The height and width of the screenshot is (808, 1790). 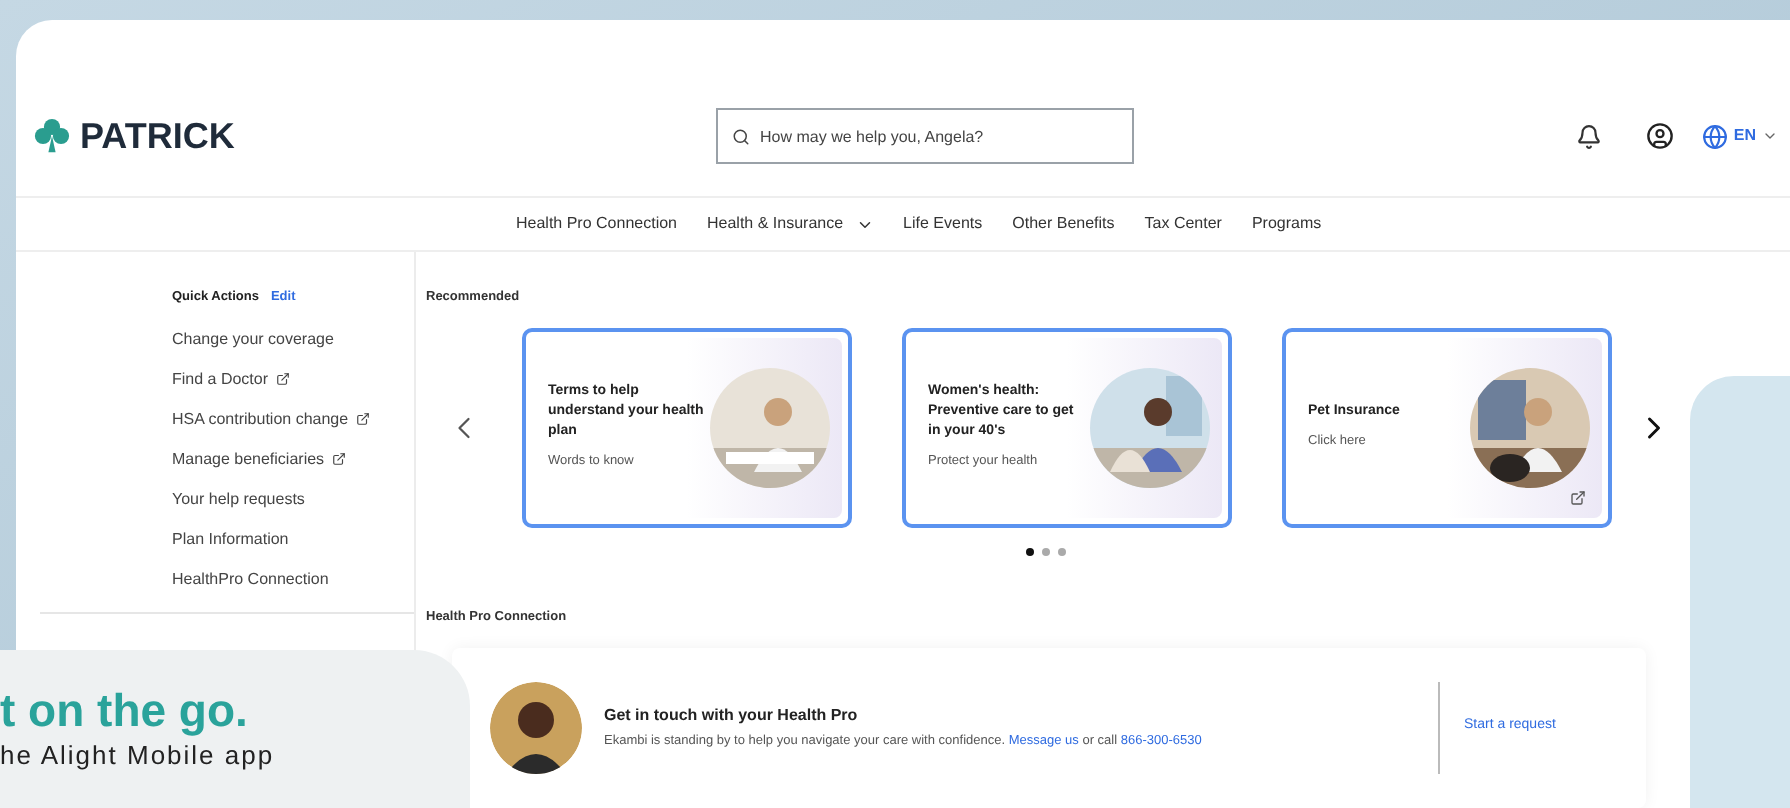 I want to click on quick-action-link: Plan Information, so click(x=293, y=539).